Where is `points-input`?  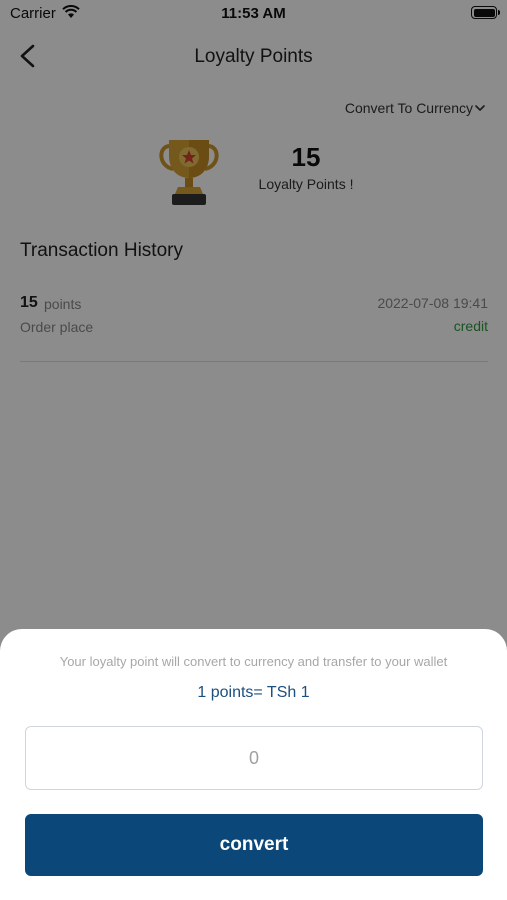 points-input is located at coordinates (254, 758).